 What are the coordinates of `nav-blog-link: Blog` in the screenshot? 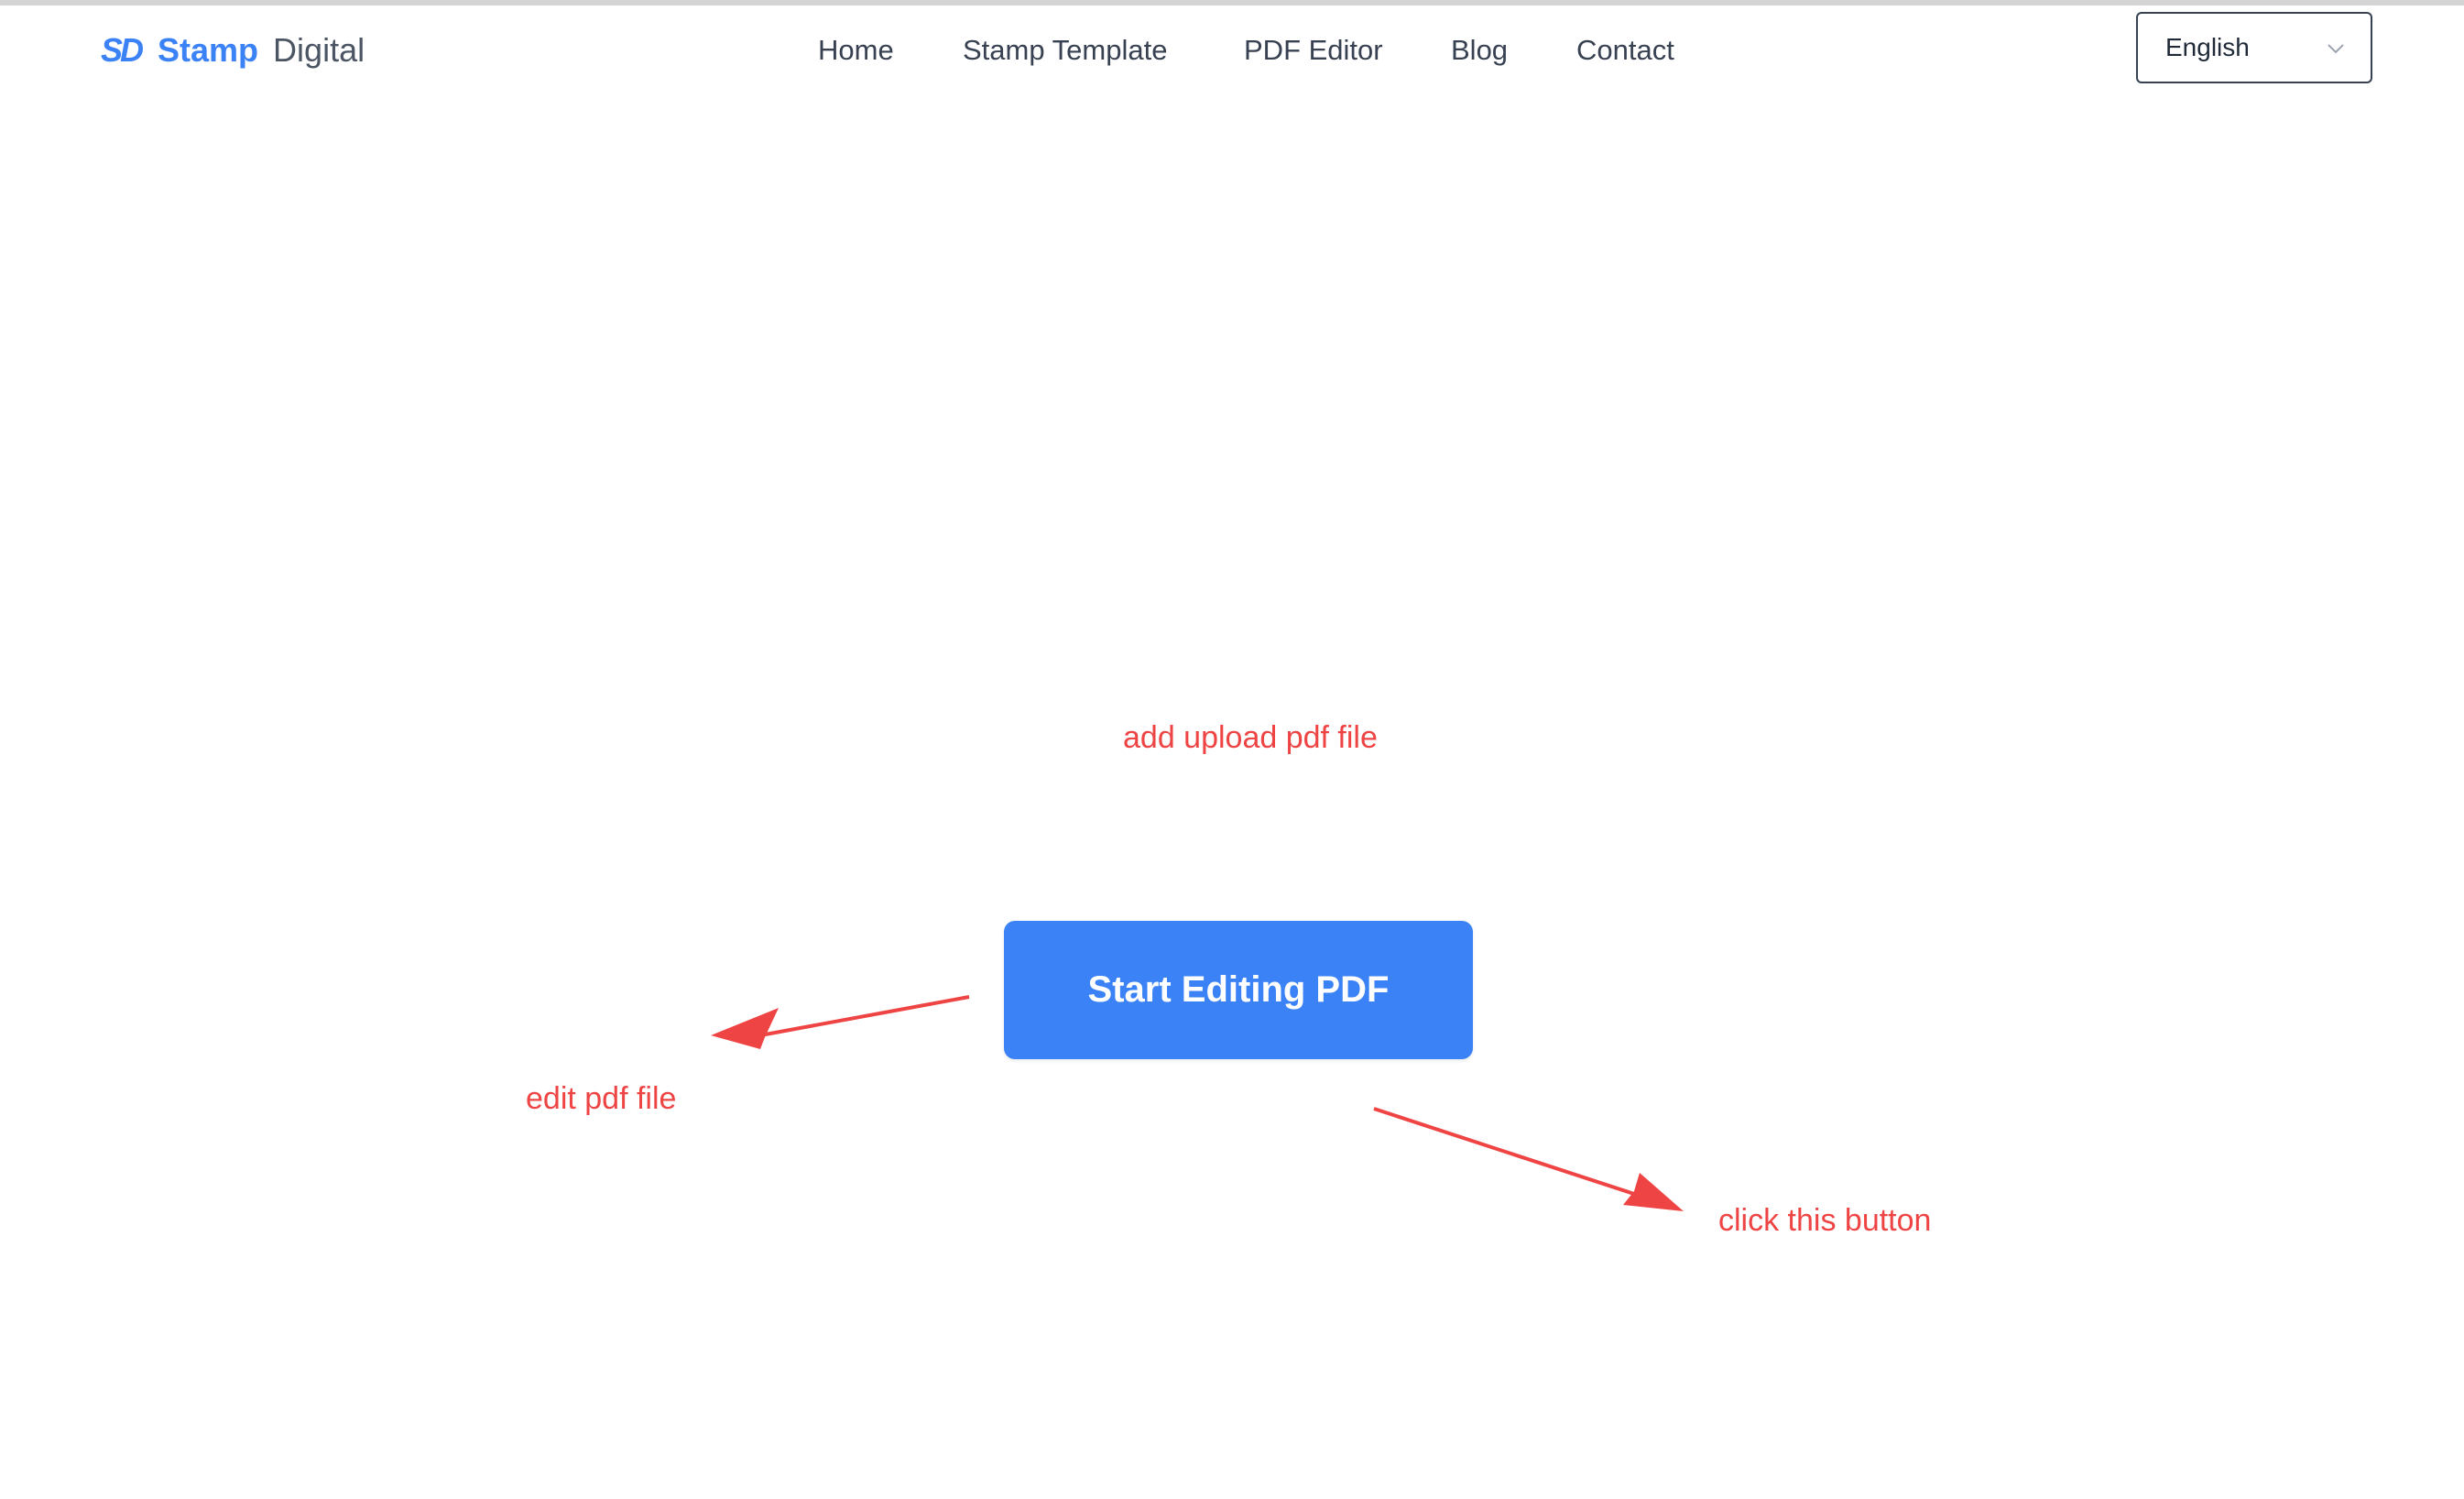 It's located at (1479, 50).